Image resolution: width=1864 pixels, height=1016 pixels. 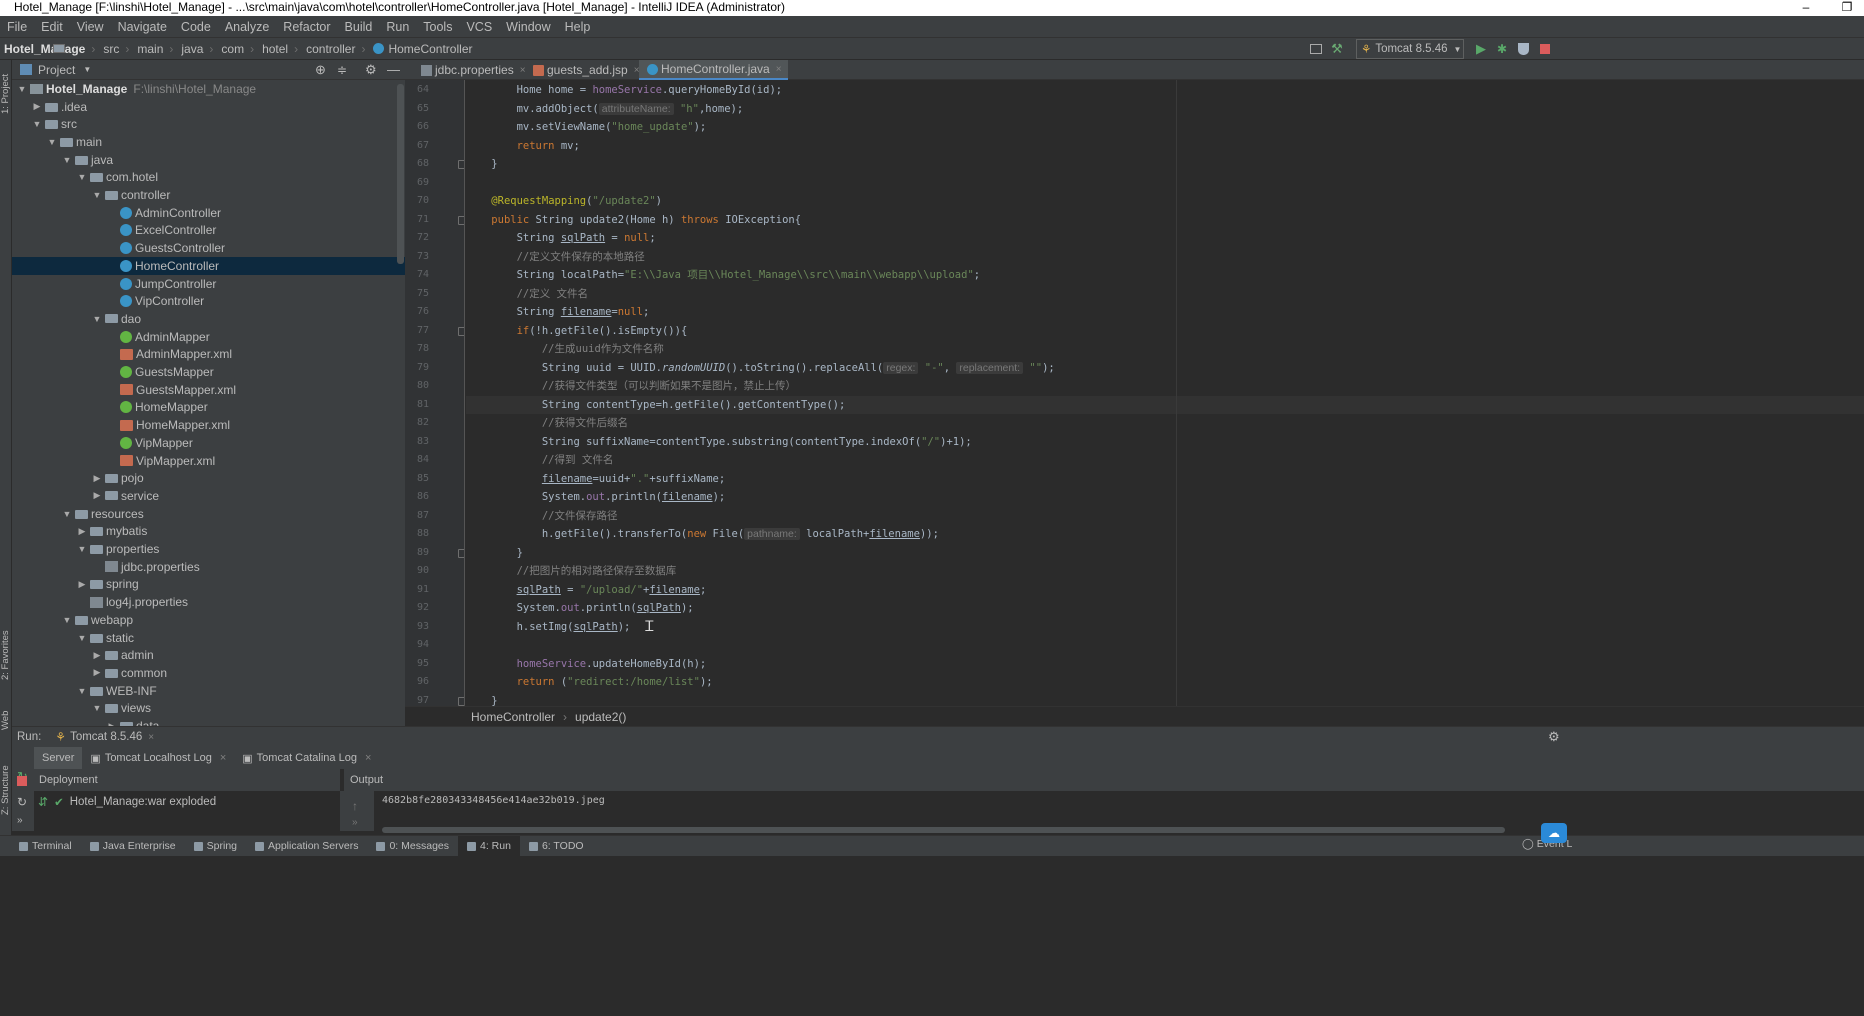 I want to click on tree-item: ▶ admin, so click(x=208, y=655).